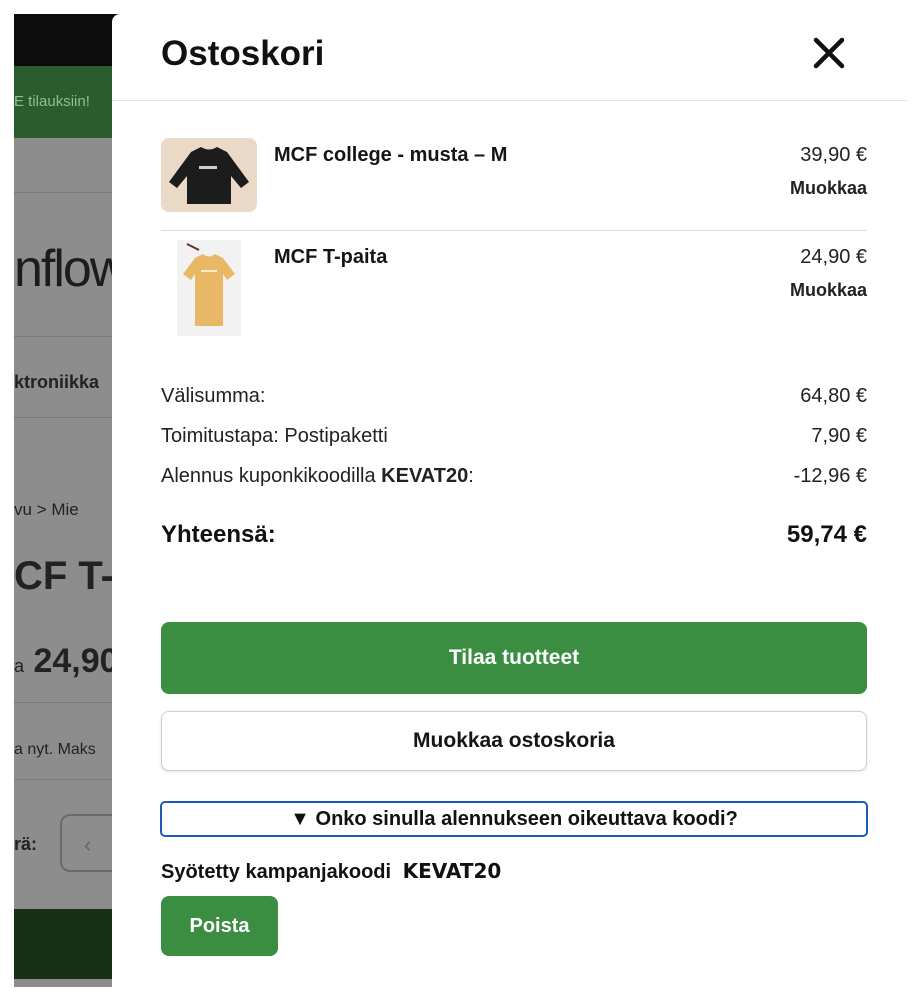  Describe the element at coordinates (209, 175) in the screenshot. I see `black-sweatshirt-image` at that location.